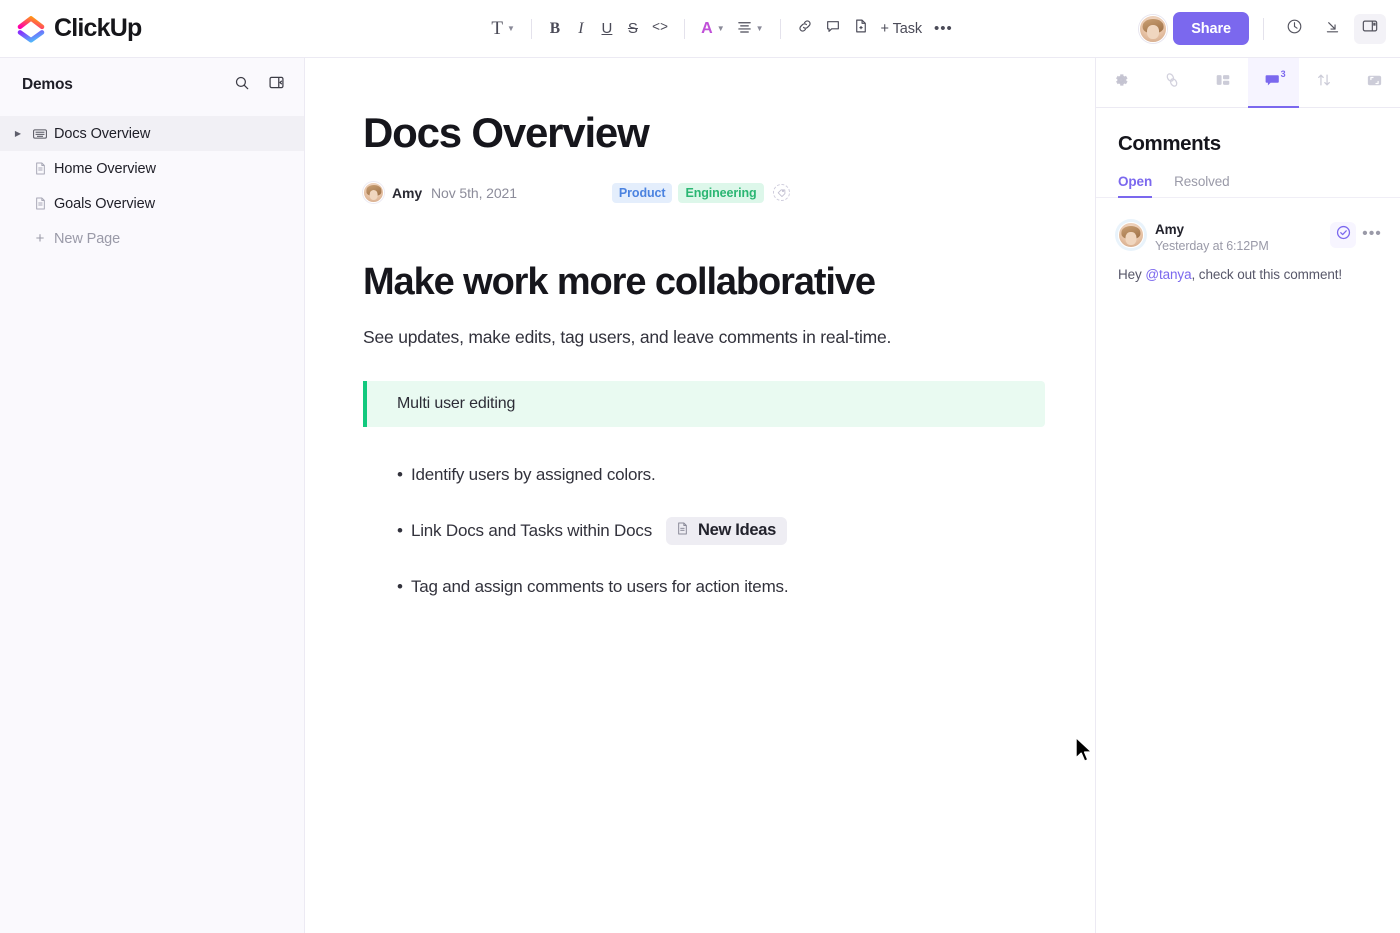 The height and width of the screenshot is (933, 1400). I want to click on tag-list: Product Engineering, so click(700, 192).